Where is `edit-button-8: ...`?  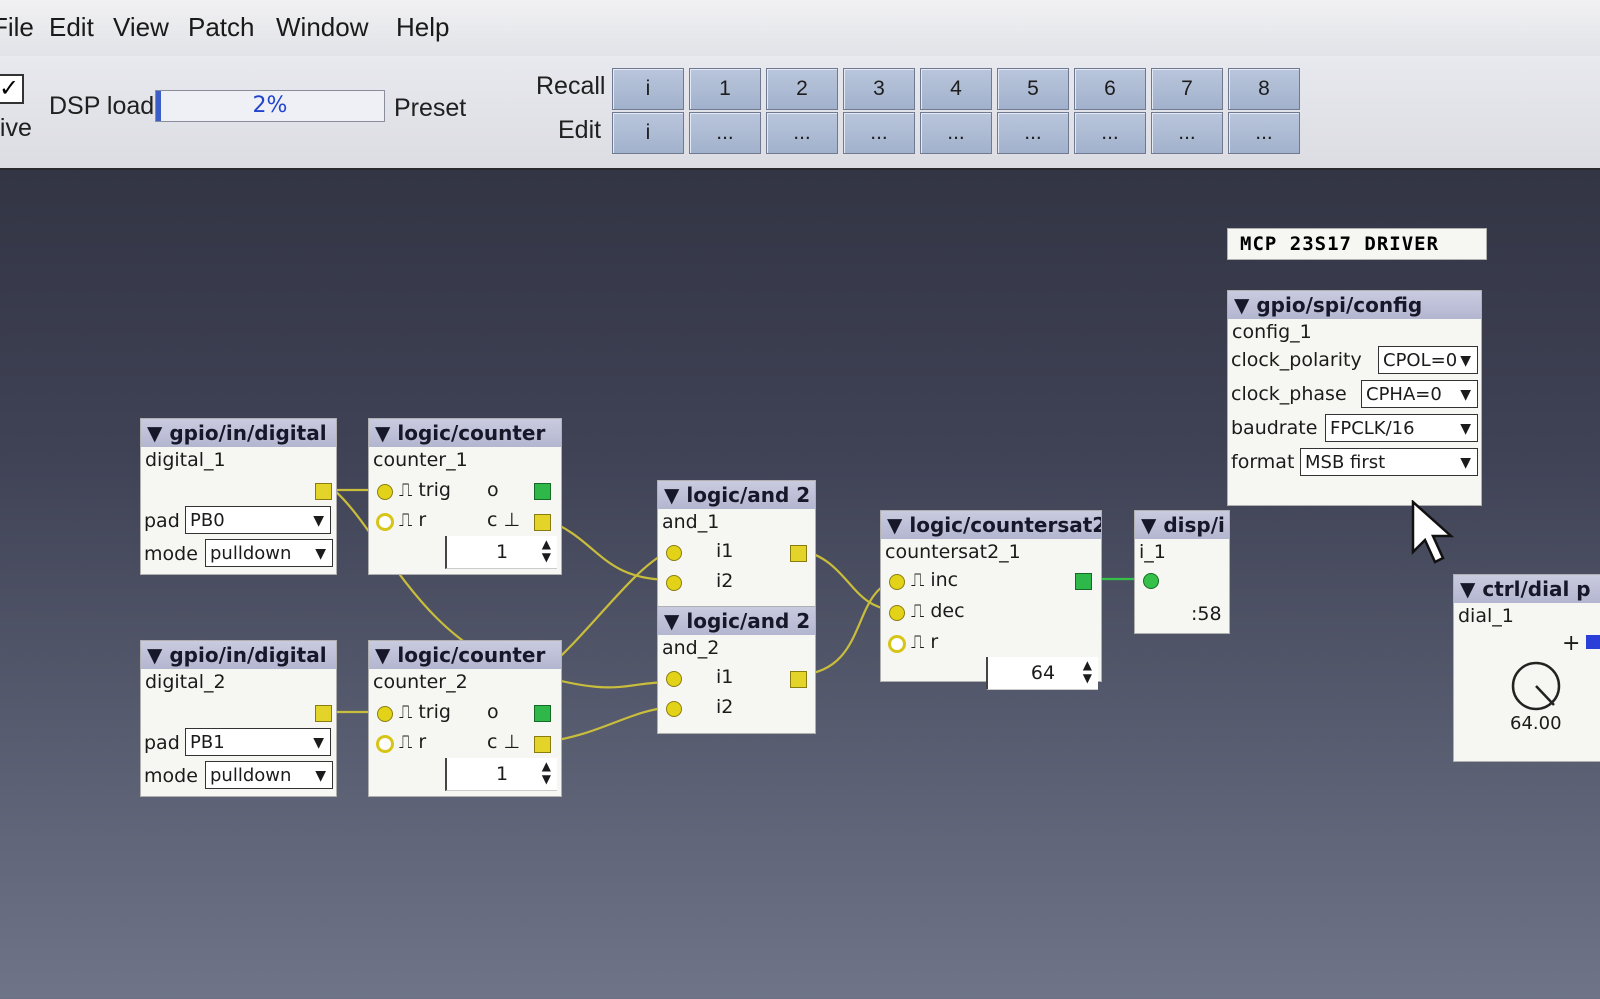 edit-button-8: ... is located at coordinates (1264, 133).